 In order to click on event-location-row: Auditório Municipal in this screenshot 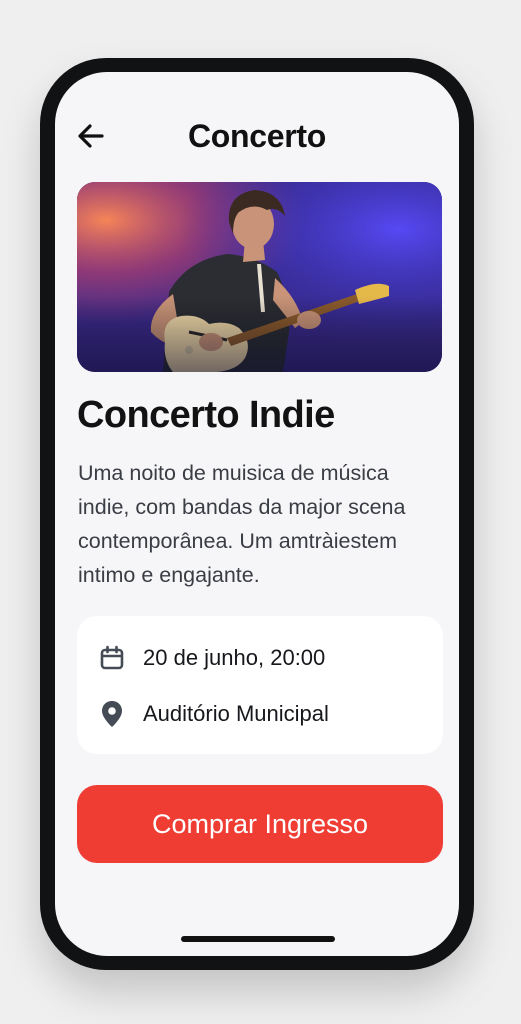, I will do `click(213, 714)`.